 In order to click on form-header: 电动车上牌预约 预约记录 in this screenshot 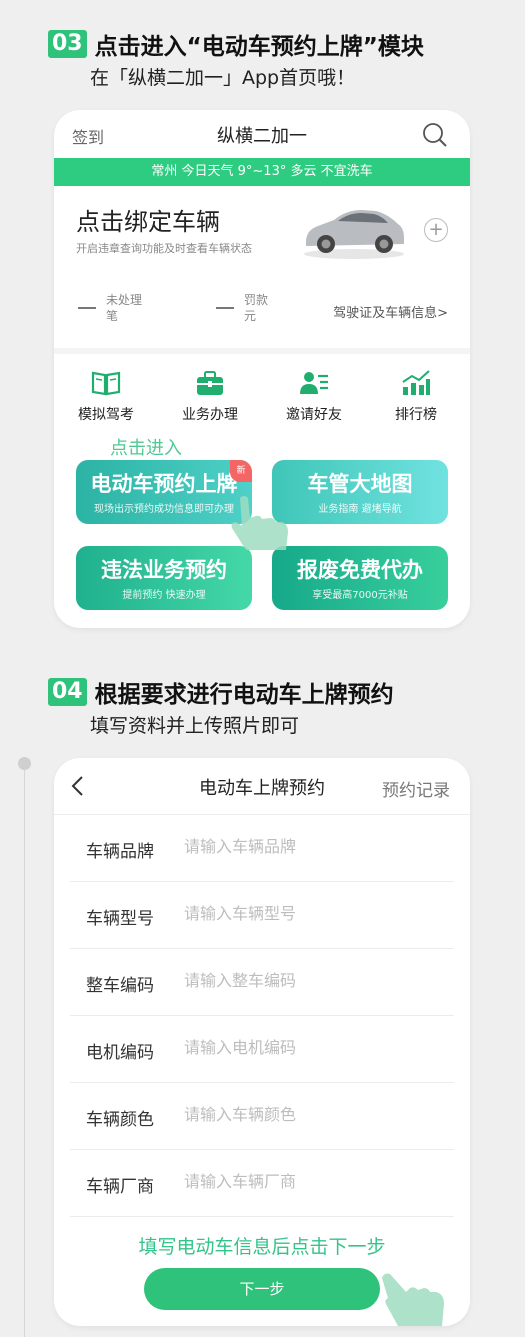, I will do `click(262, 786)`.